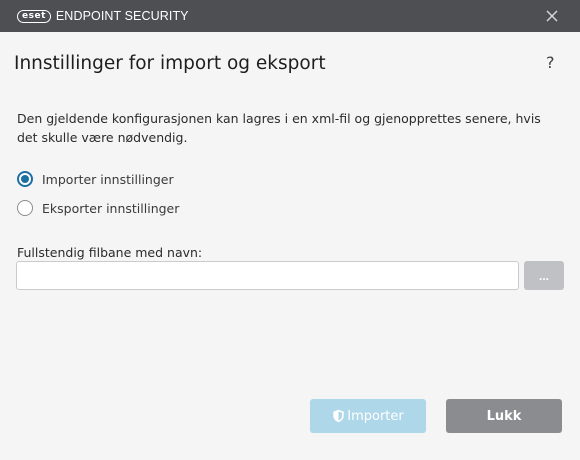  What do you see at coordinates (25, 208) in the screenshot?
I see `radio-button-unchecked` at bounding box center [25, 208].